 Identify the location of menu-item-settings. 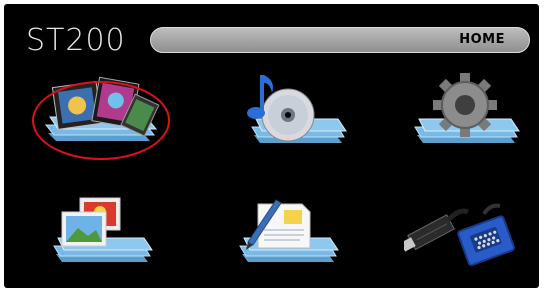
(475, 121).